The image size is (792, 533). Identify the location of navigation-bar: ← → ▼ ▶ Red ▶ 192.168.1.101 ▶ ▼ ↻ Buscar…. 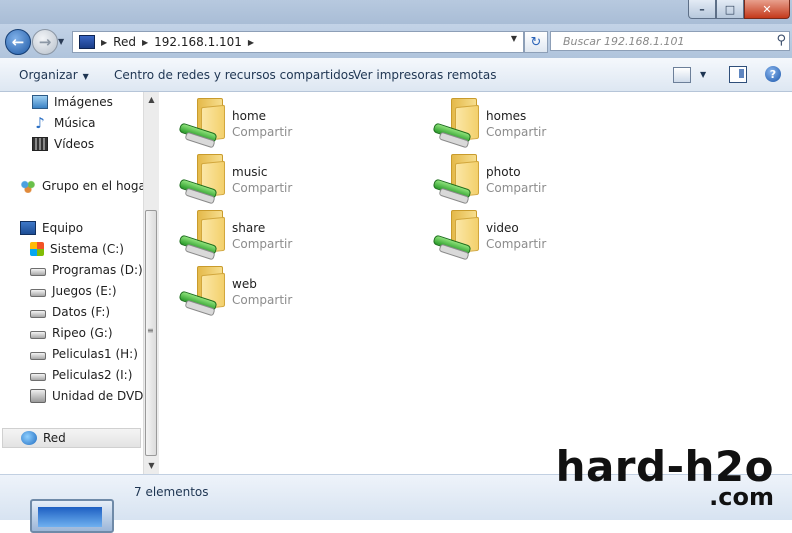
(396, 41).